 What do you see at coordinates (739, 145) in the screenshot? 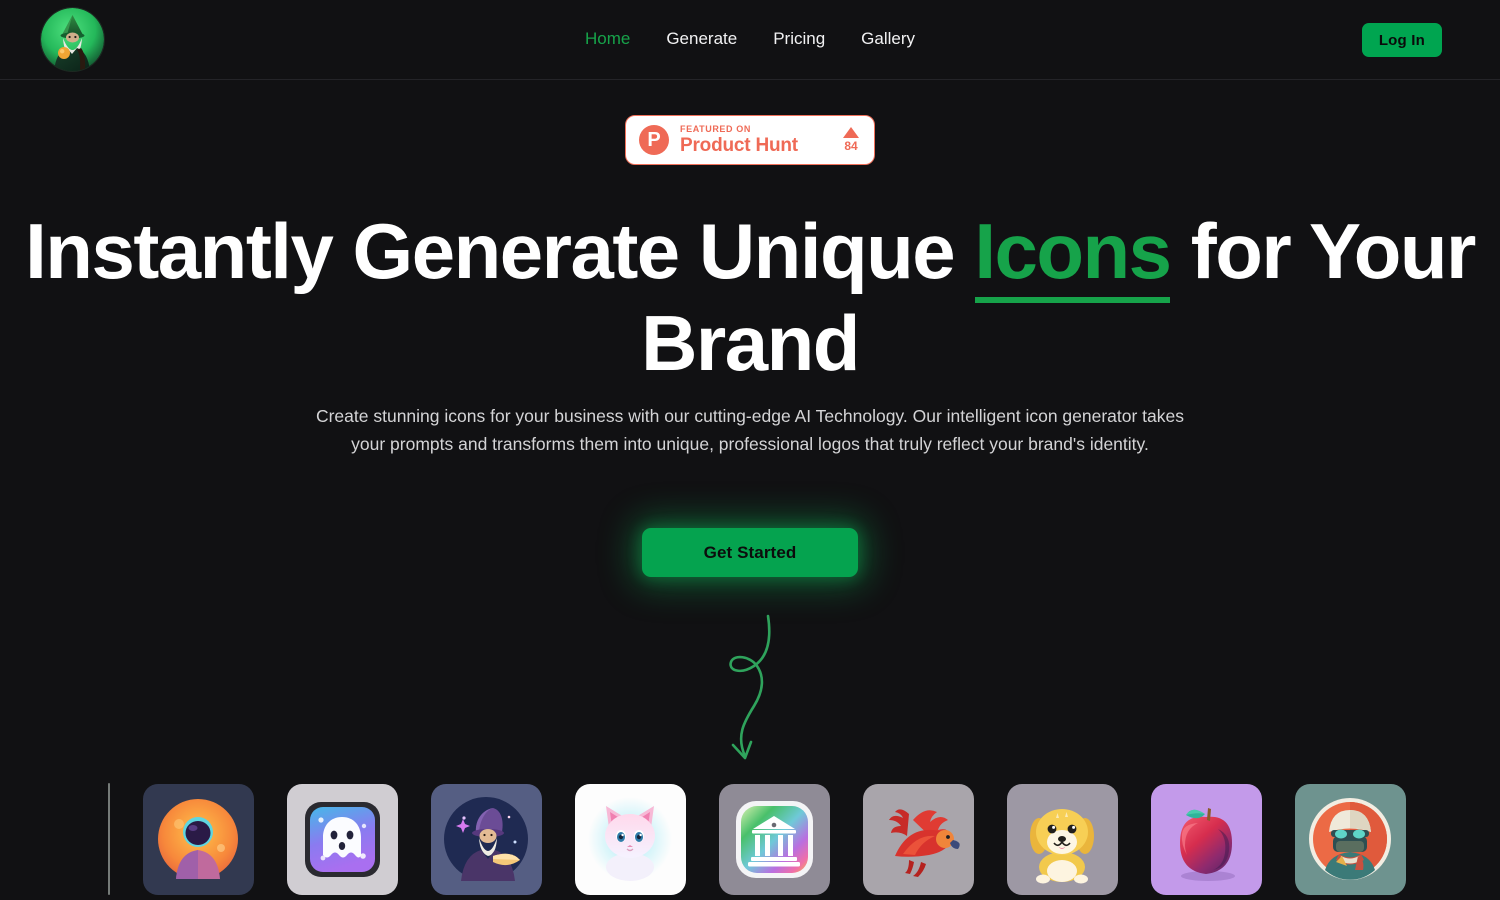
I see `product-hunt-name: Product Hunt` at bounding box center [739, 145].